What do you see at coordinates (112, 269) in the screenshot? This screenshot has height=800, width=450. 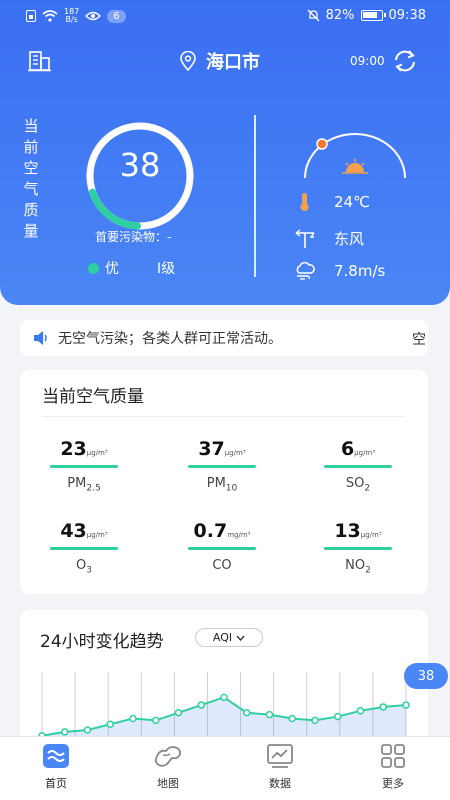 I see `level-name: 优` at bounding box center [112, 269].